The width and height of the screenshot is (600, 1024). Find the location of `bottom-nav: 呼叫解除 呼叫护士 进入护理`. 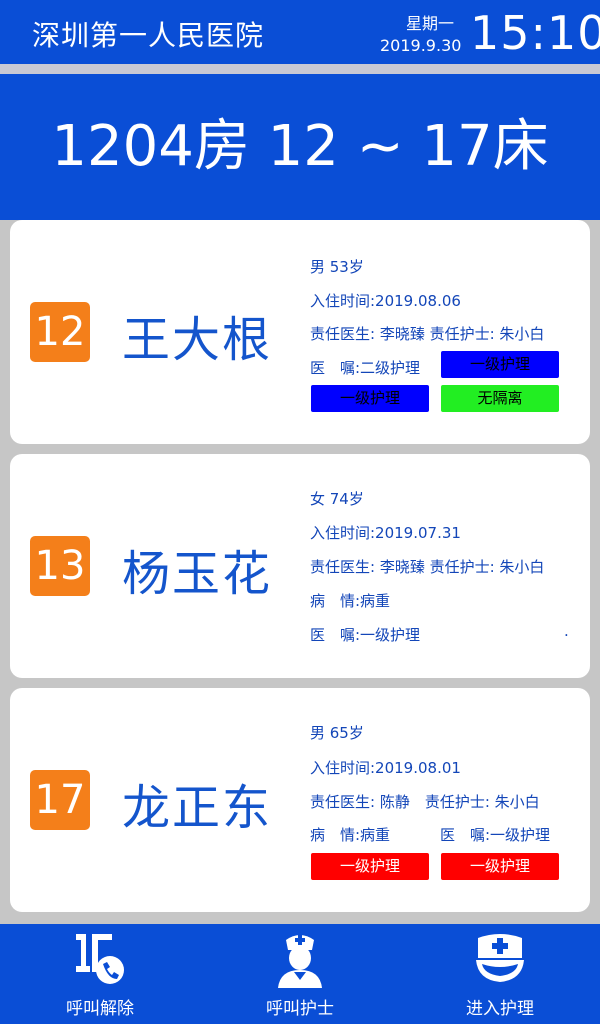

bottom-nav: 呼叫解除 呼叫护士 进入护理 is located at coordinates (300, 974).